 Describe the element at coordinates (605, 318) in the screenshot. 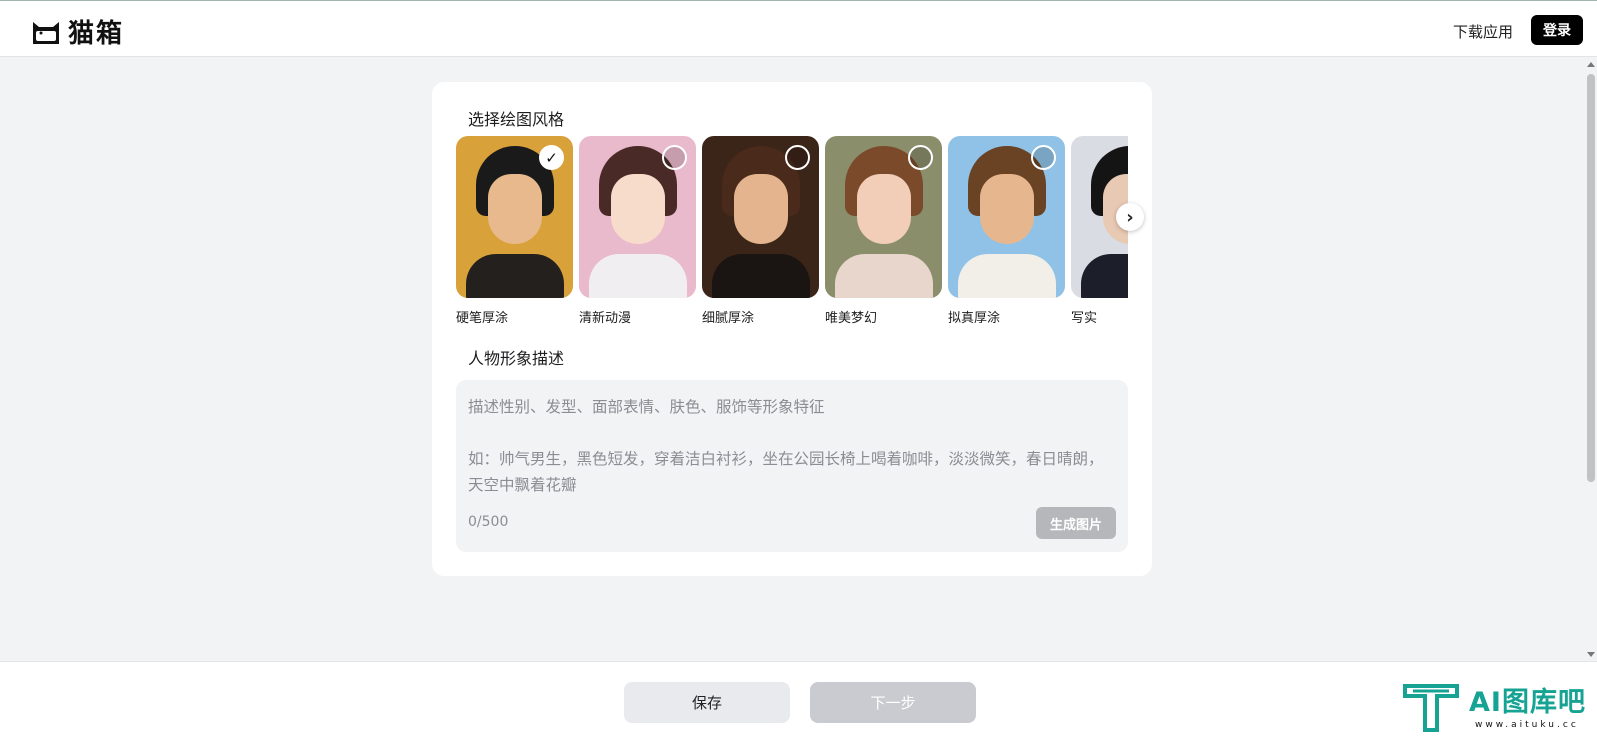

I see `style-label: 清新动漫` at that location.